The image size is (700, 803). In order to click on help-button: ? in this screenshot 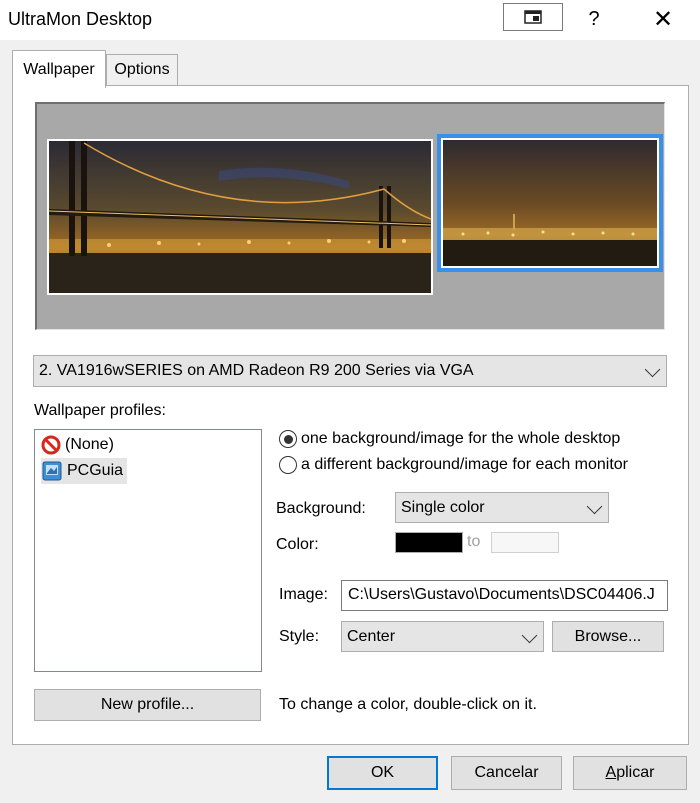, I will do `click(594, 19)`.